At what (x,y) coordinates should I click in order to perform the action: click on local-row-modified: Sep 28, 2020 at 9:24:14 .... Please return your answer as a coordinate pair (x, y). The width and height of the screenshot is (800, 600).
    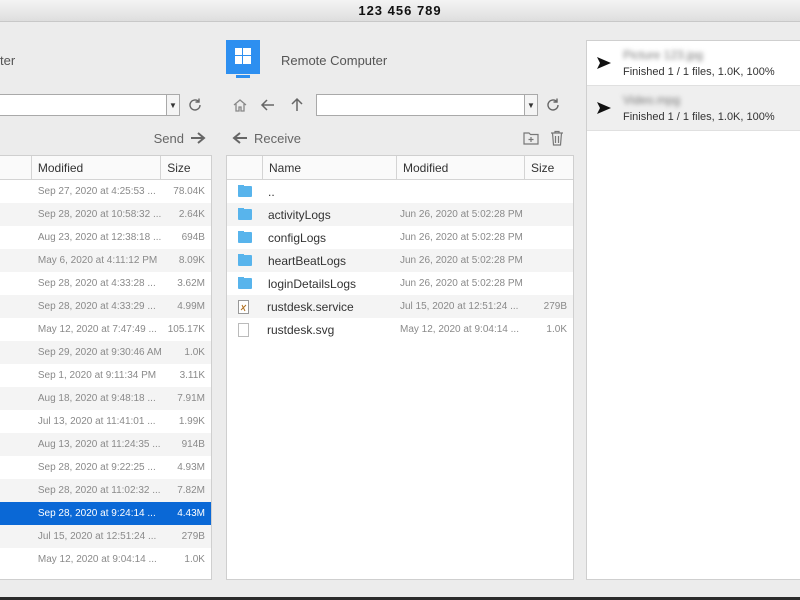
    Looking at the image, I should click on (96, 513).